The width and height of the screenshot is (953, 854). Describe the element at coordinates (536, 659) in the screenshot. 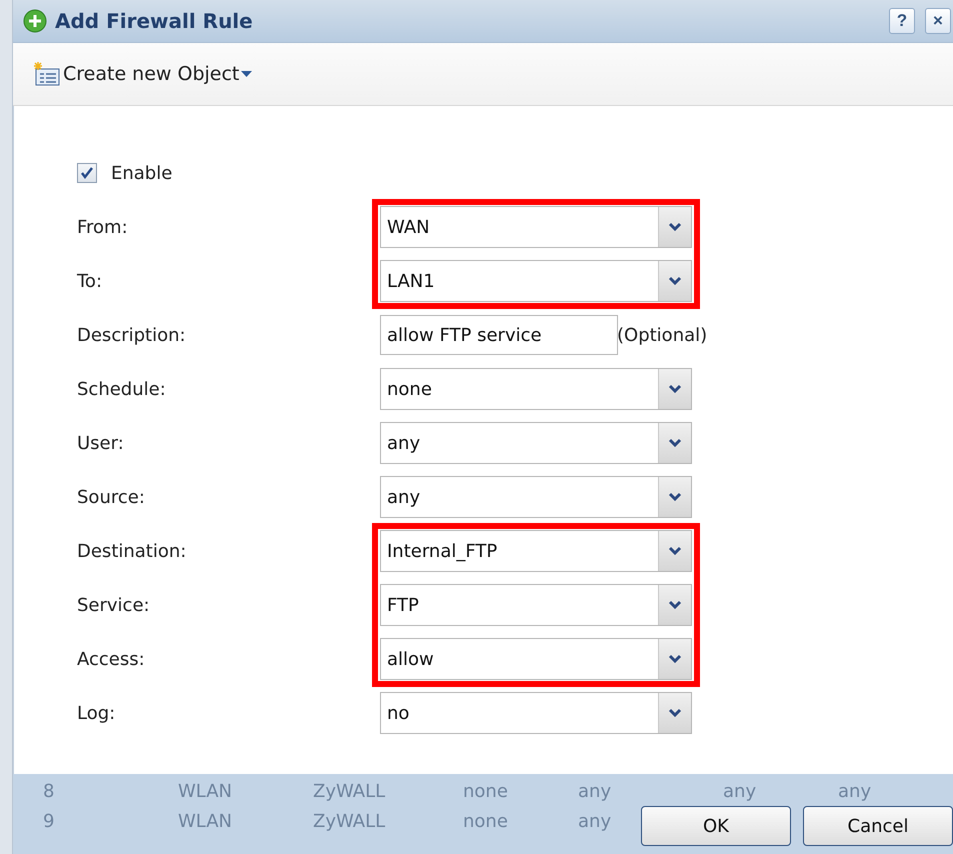

I see `dropdown-field: allow` at that location.